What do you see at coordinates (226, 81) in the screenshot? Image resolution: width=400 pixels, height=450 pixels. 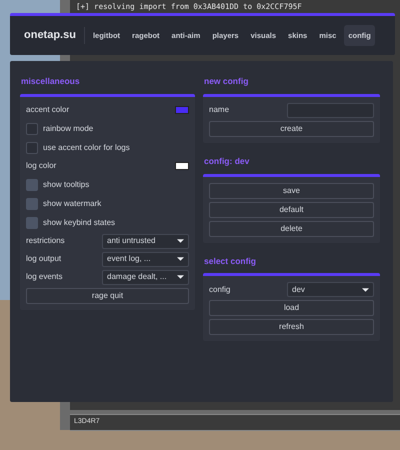 I see `group-title: new config` at bounding box center [226, 81].